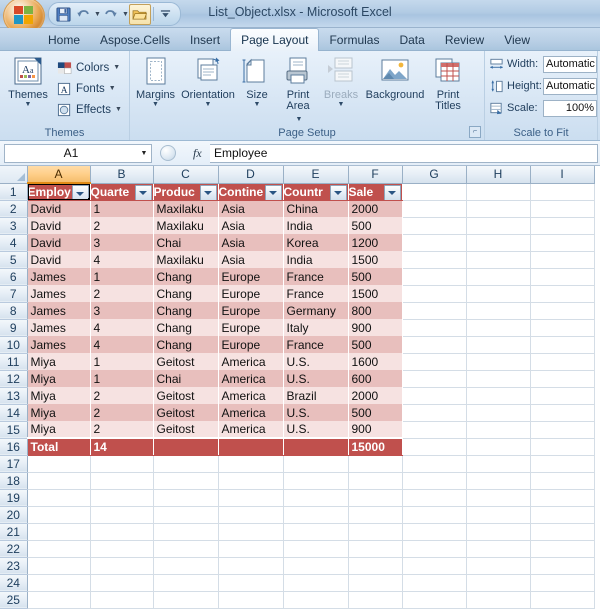  What do you see at coordinates (14, 447) in the screenshot?
I see `row-header-16: 16` at bounding box center [14, 447].